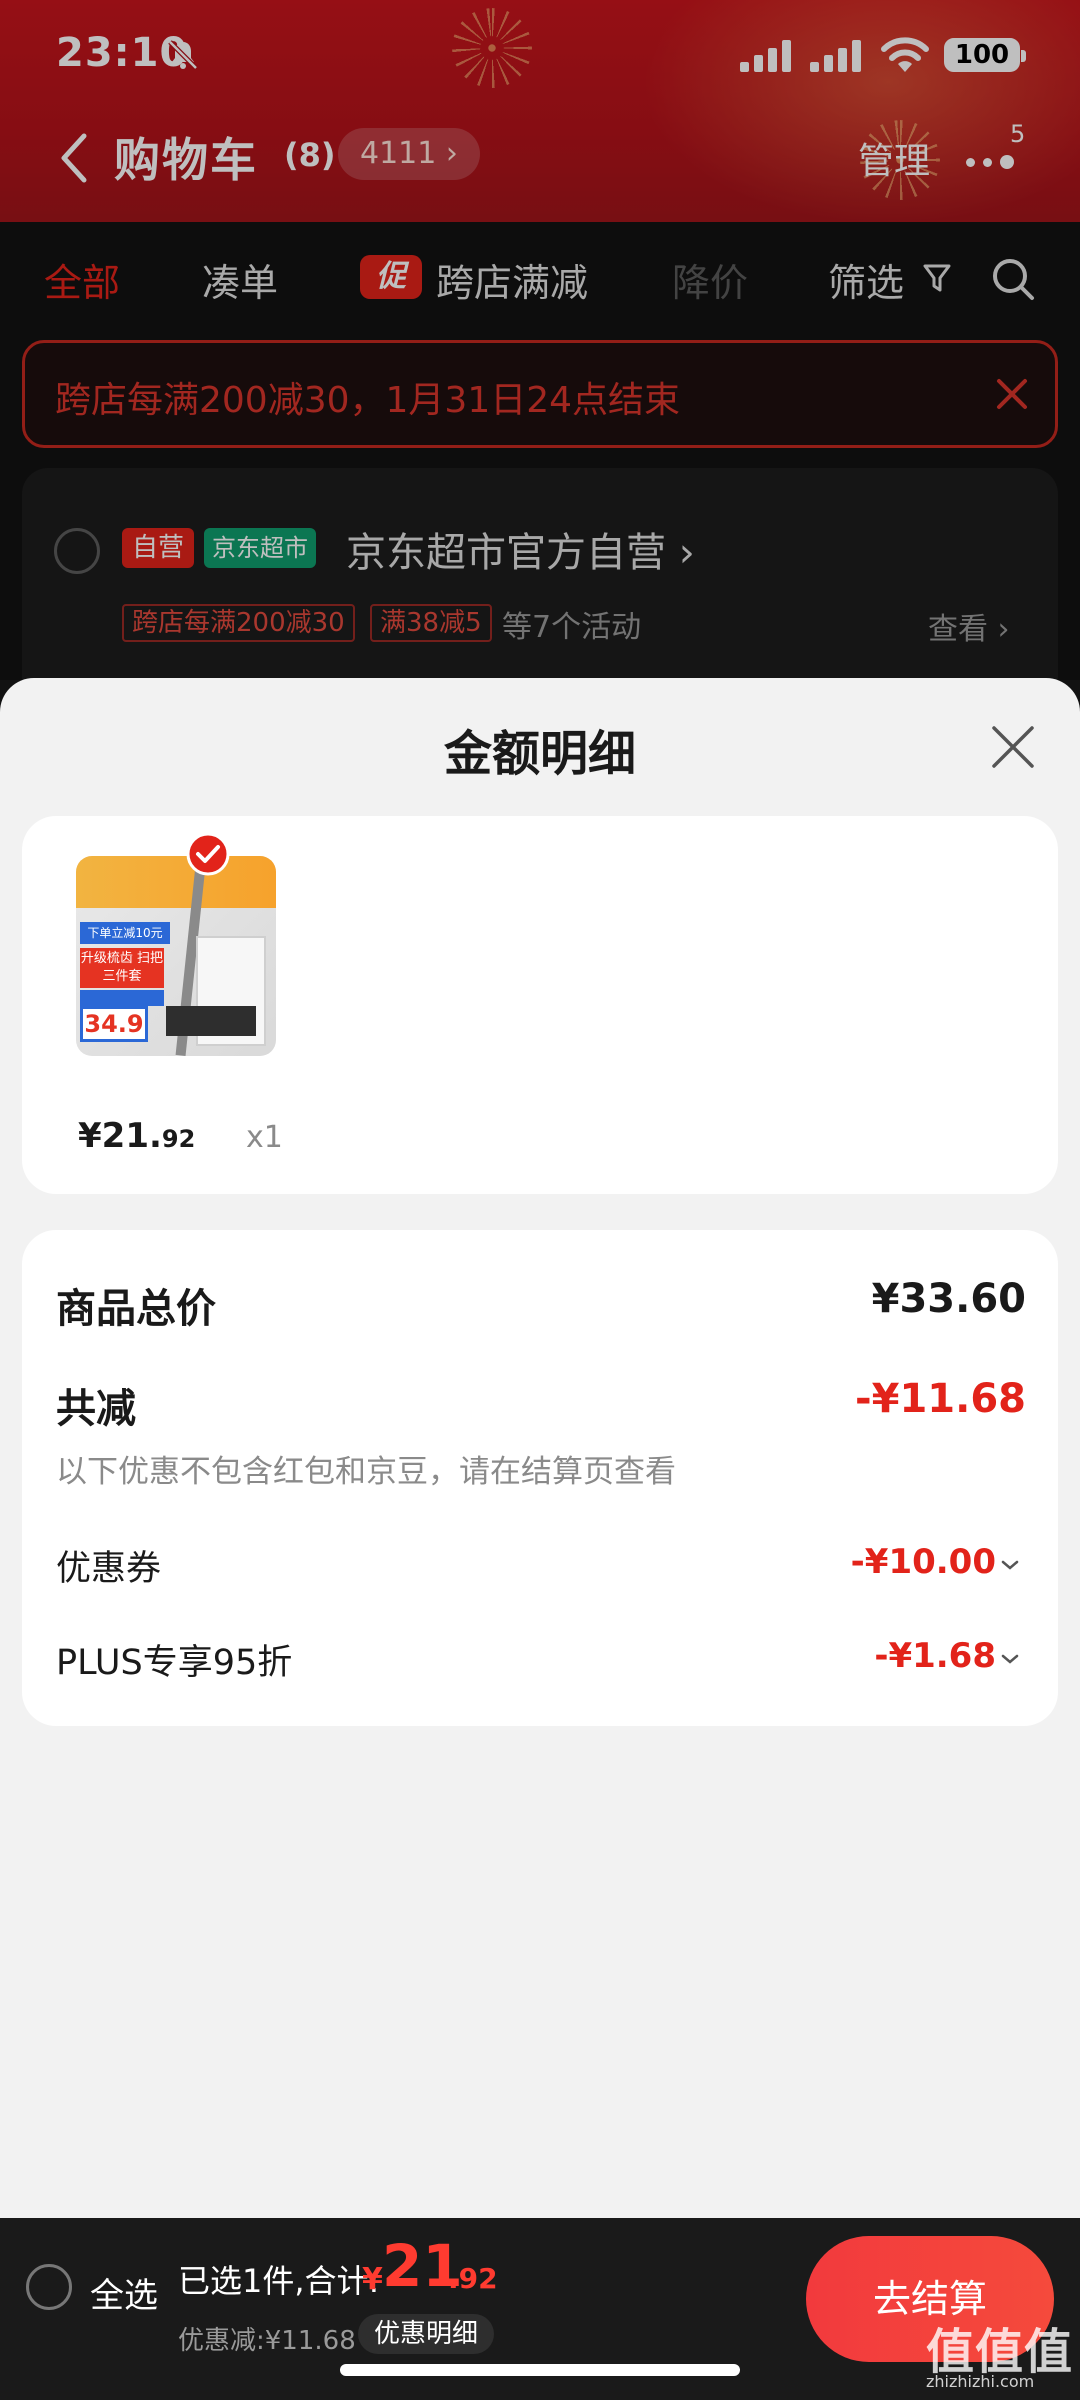 The image size is (1080, 2400). Describe the element at coordinates (49, 2287) in the screenshot. I see `select-all-radio` at that location.